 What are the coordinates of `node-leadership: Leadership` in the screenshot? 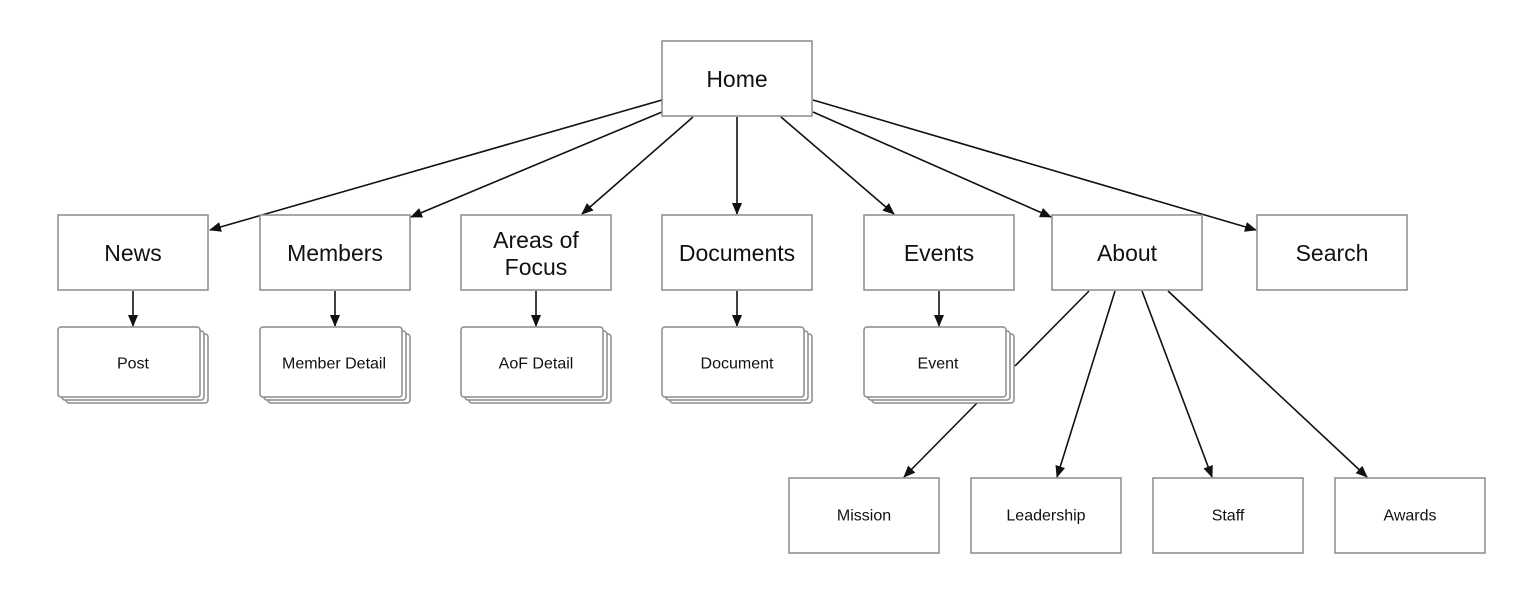 It's located at (1046, 515).